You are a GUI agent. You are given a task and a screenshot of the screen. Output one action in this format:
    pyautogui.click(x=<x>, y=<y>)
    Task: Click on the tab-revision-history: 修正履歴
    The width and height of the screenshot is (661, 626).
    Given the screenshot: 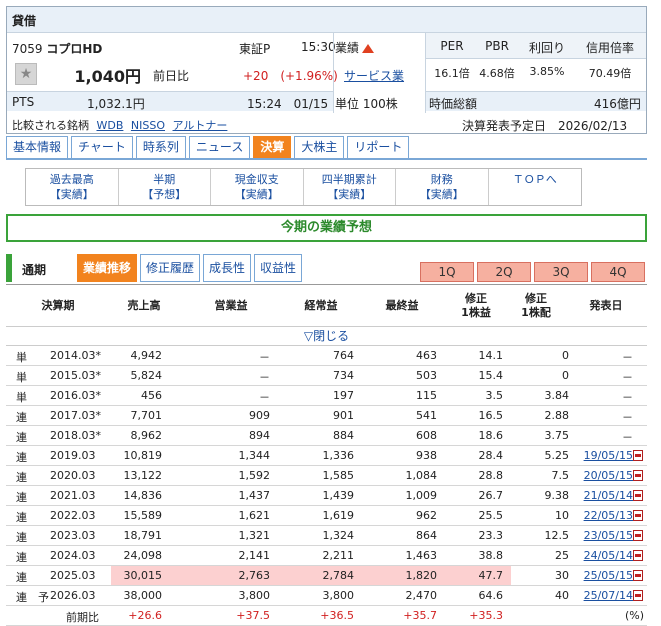 What is the action you would take?
    pyautogui.click(x=170, y=268)
    